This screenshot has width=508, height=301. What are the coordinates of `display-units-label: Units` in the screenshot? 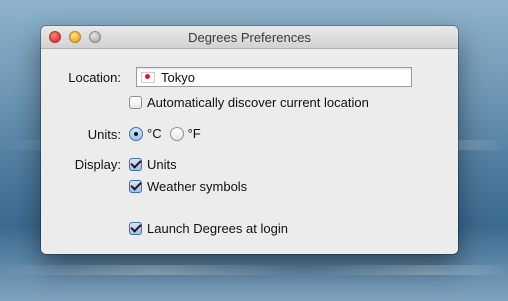 It's located at (162, 164).